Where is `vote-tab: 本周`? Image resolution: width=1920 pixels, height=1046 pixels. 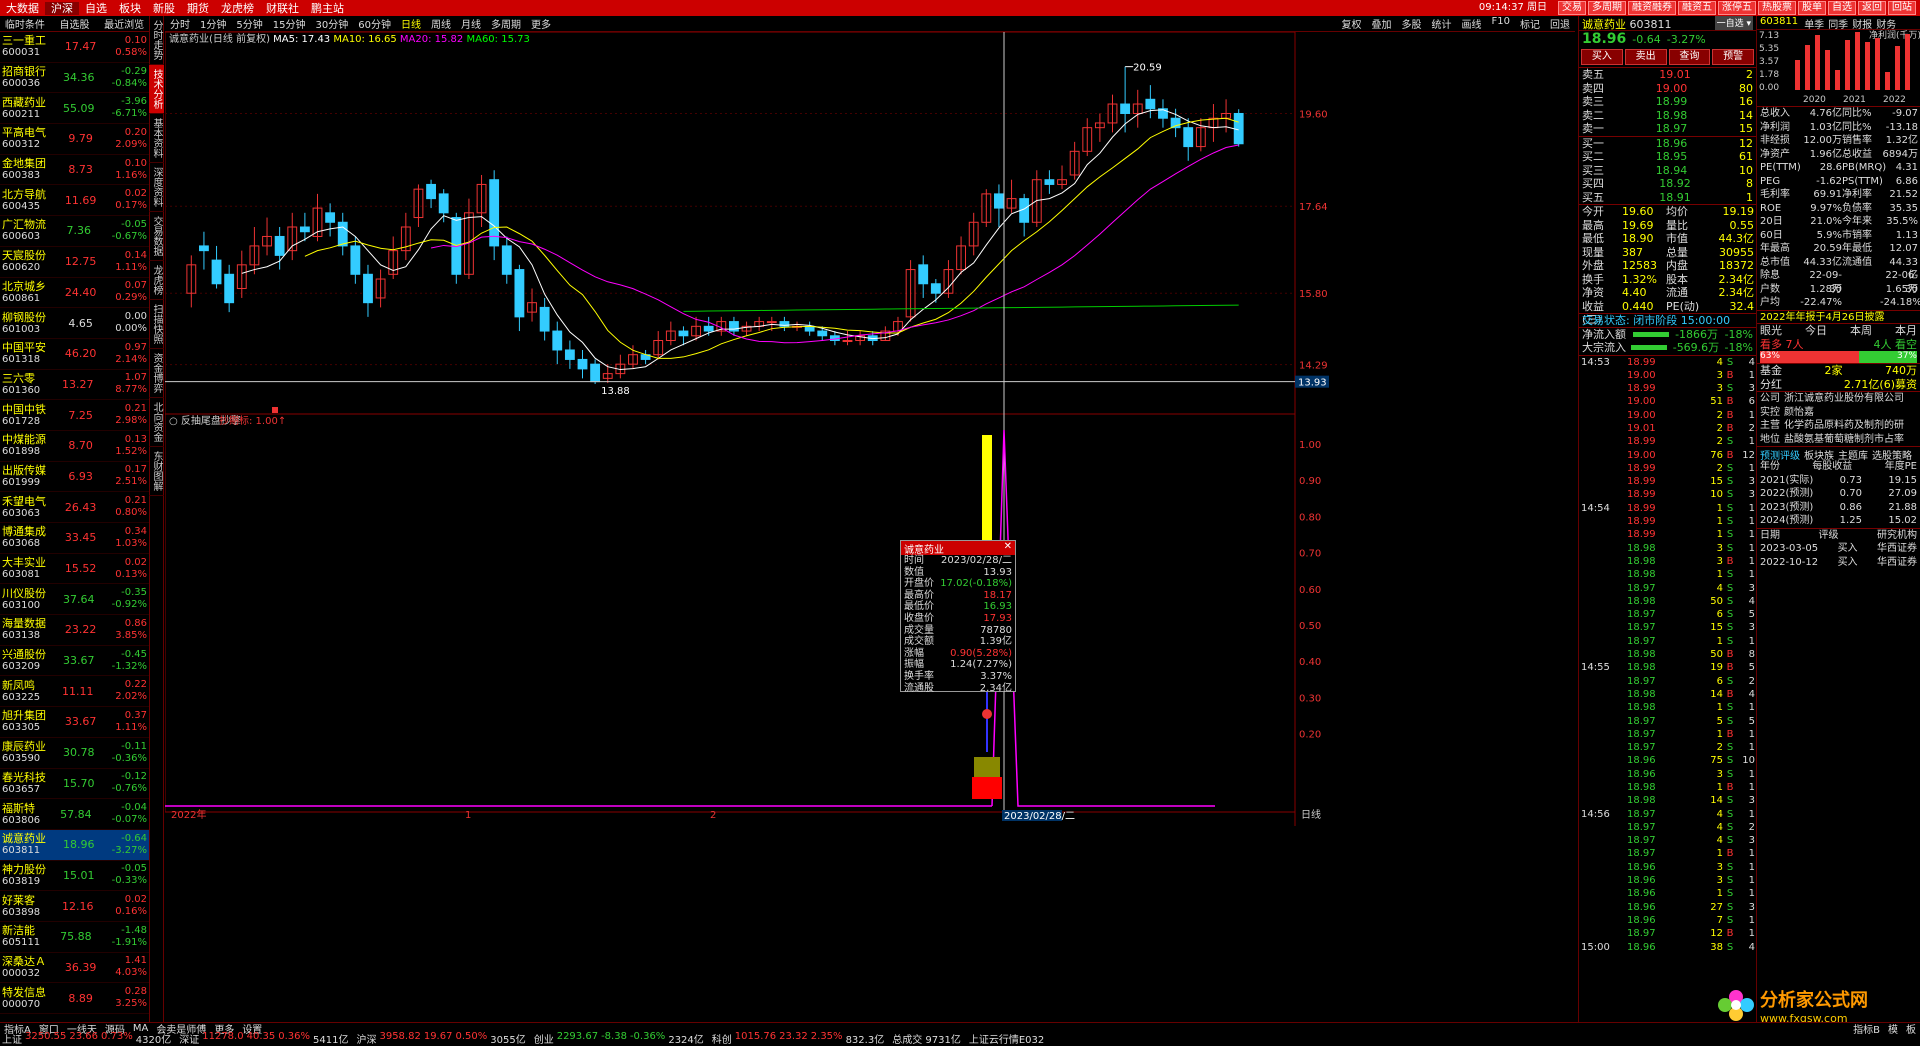
vote-tab: 本周 is located at coordinates (1861, 331).